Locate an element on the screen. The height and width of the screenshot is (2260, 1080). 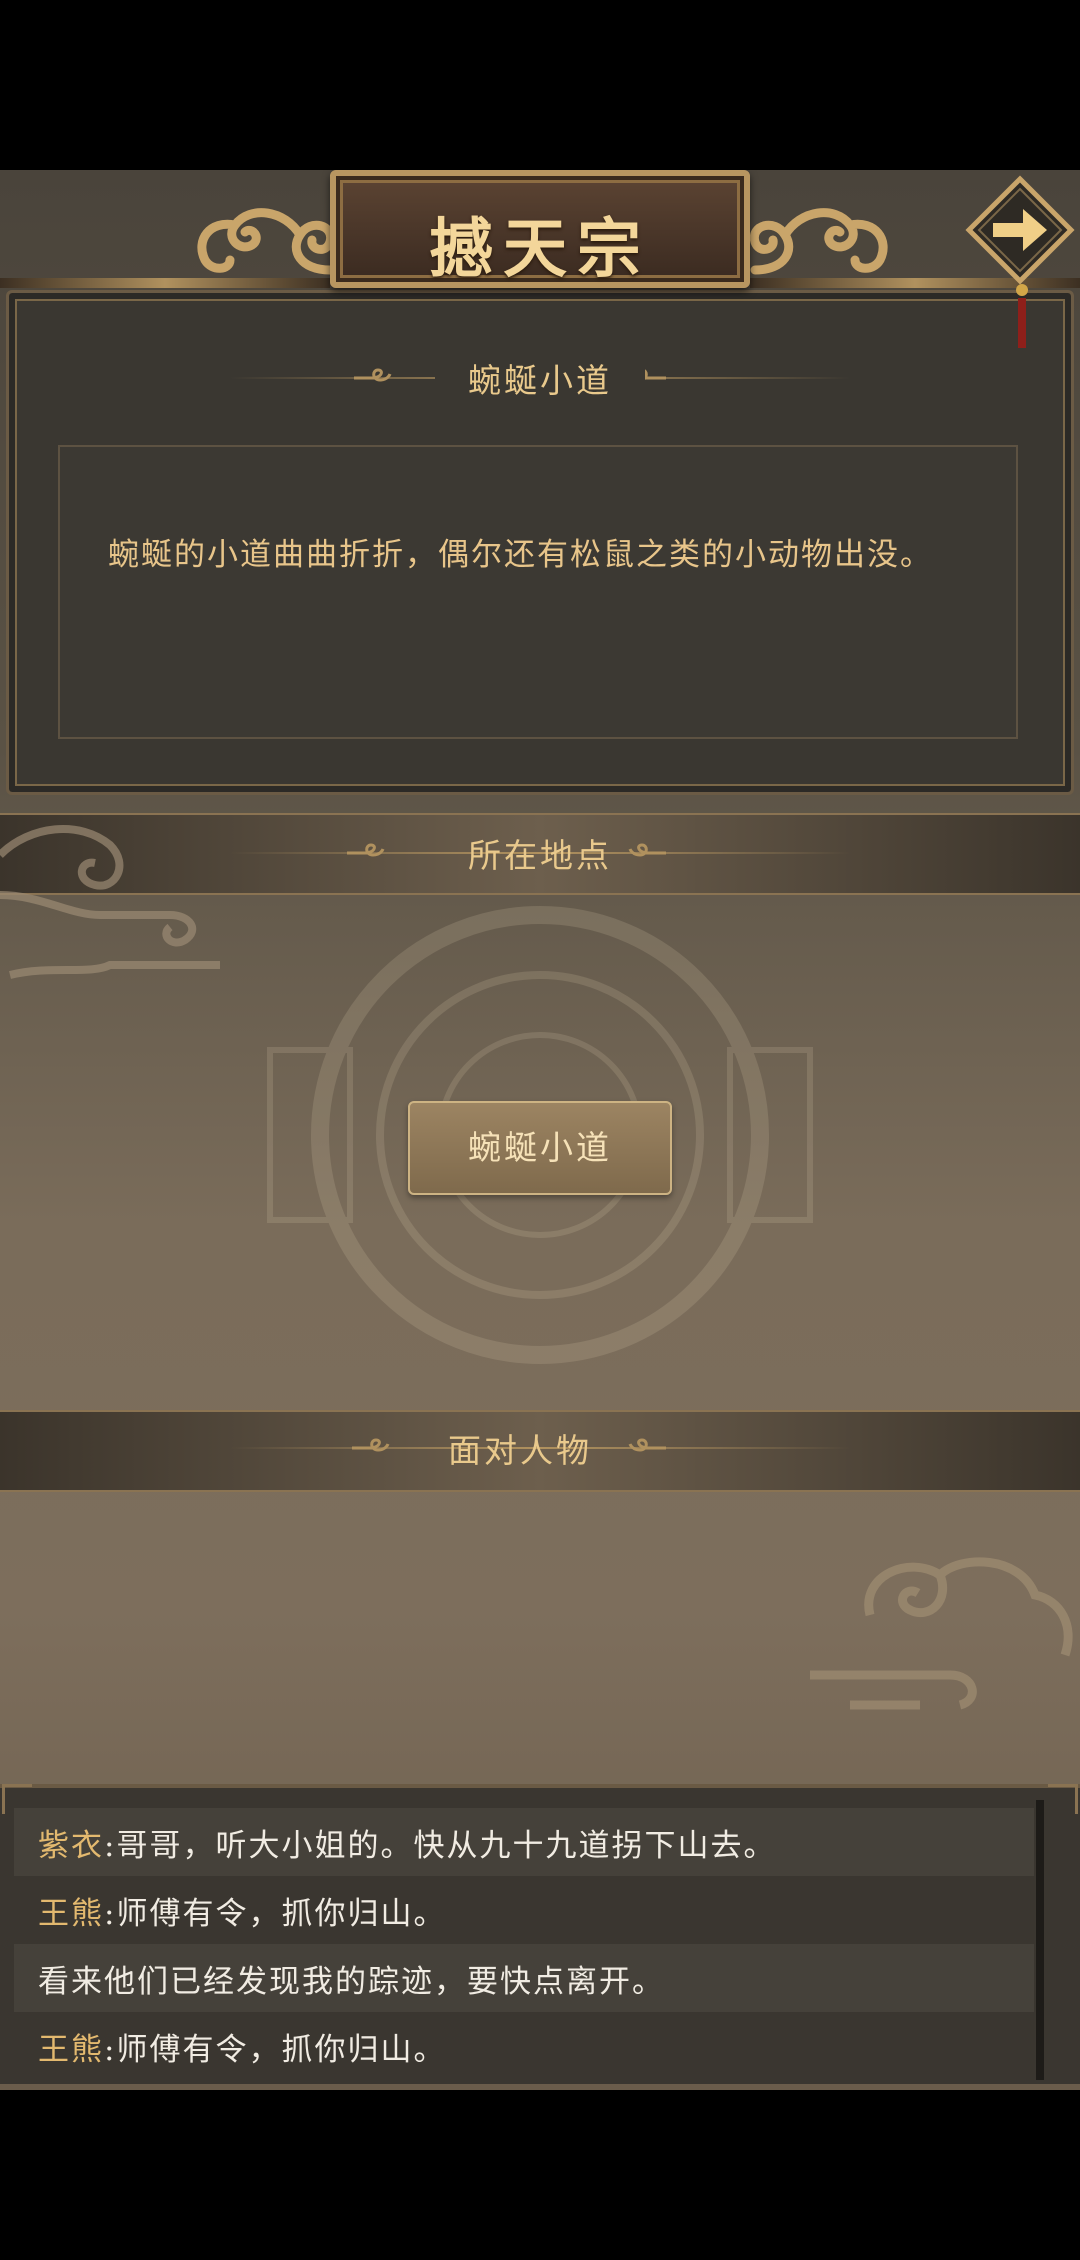
log-row: 看来他们已经发现我的踪迹，要快点离开。 is located at coordinates (524, 1978).